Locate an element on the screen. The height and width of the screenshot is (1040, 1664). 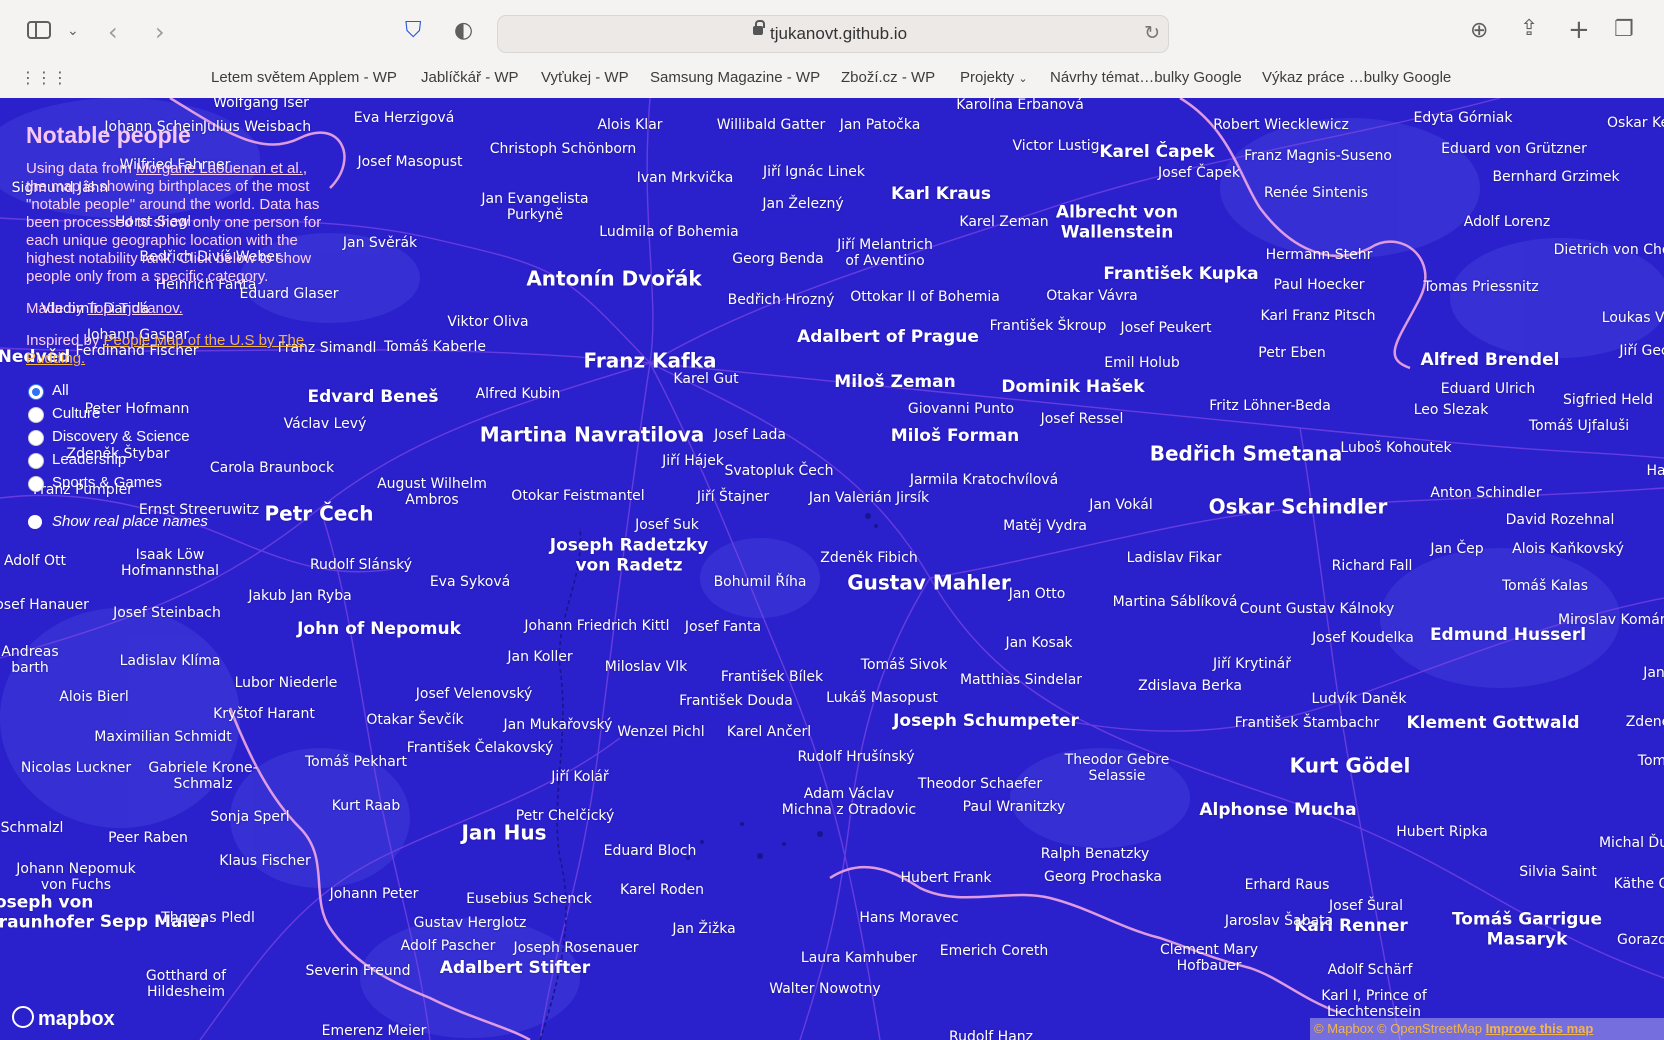
place-label: Isaak Löw Hofmannsthal is located at coordinates (170, 563).